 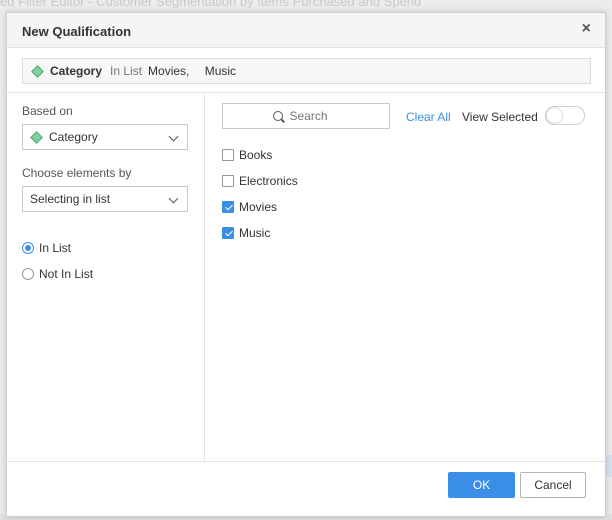 What do you see at coordinates (268, 181) in the screenshot?
I see `list-item-label: Electronics` at bounding box center [268, 181].